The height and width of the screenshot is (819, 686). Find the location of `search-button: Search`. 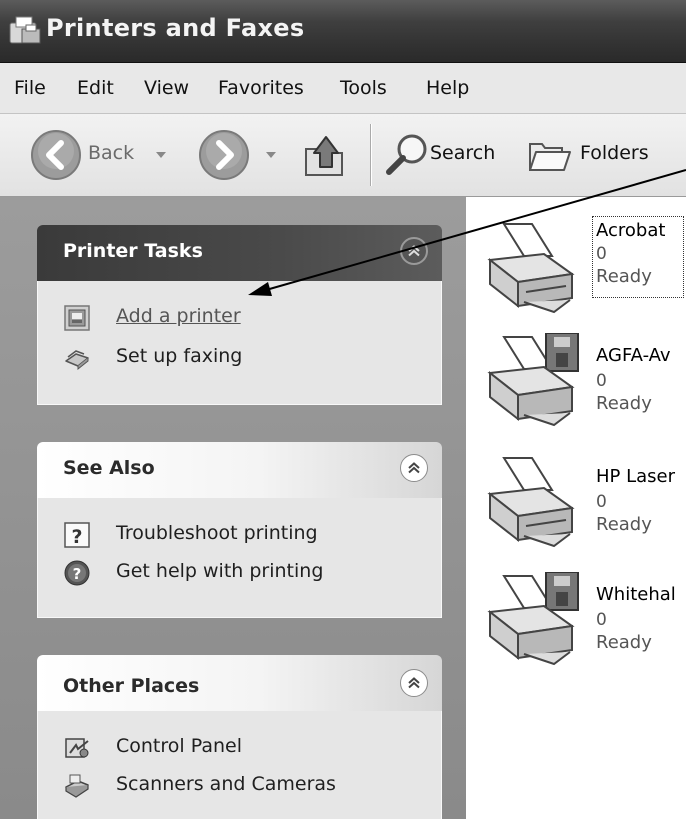

search-button: Search is located at coordinates (453, 155).